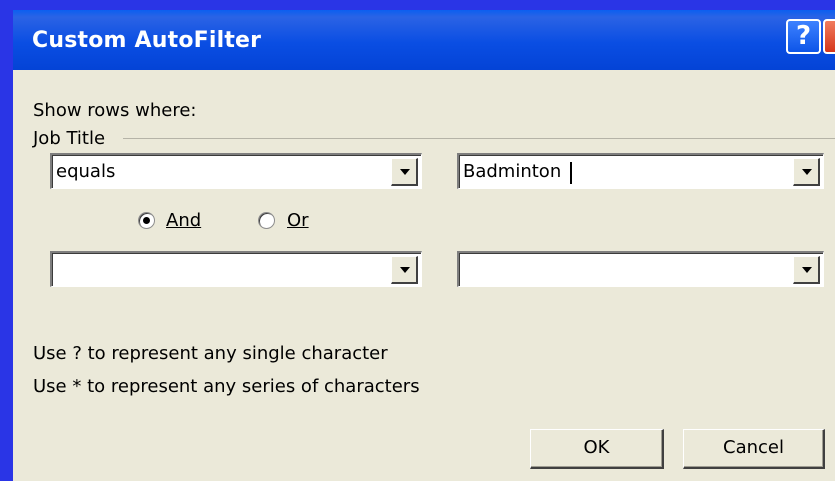 The image size is (835, 481). I want to click on and-radio-label: And, so click(183, 220).